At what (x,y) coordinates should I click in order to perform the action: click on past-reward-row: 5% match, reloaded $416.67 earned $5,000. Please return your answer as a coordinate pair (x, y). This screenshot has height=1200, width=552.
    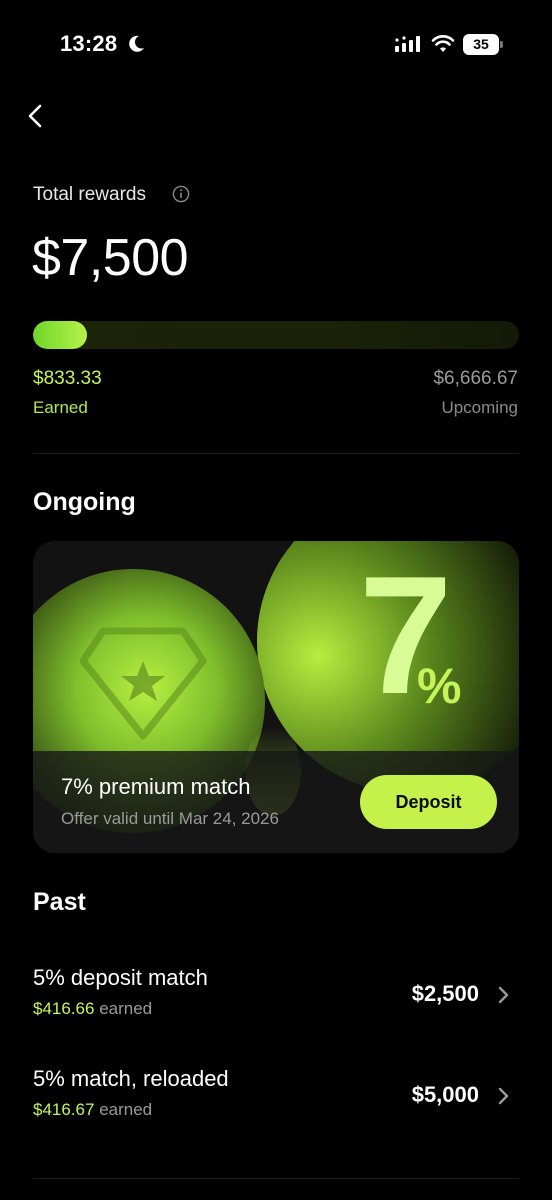
    Looking at the image, I should click on (276, 1101).